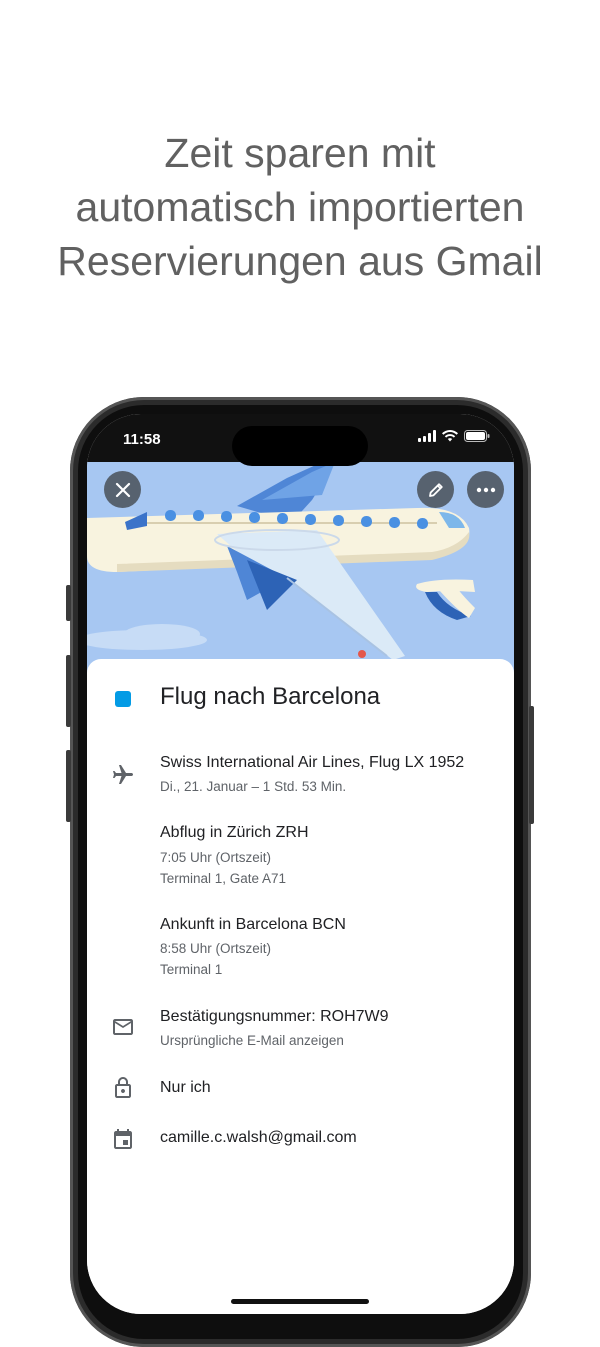 This screenshot has height=1347, width=600. I want to click on departure-time: 7:05 Uhr (Ortszeit), so click(216, 857).